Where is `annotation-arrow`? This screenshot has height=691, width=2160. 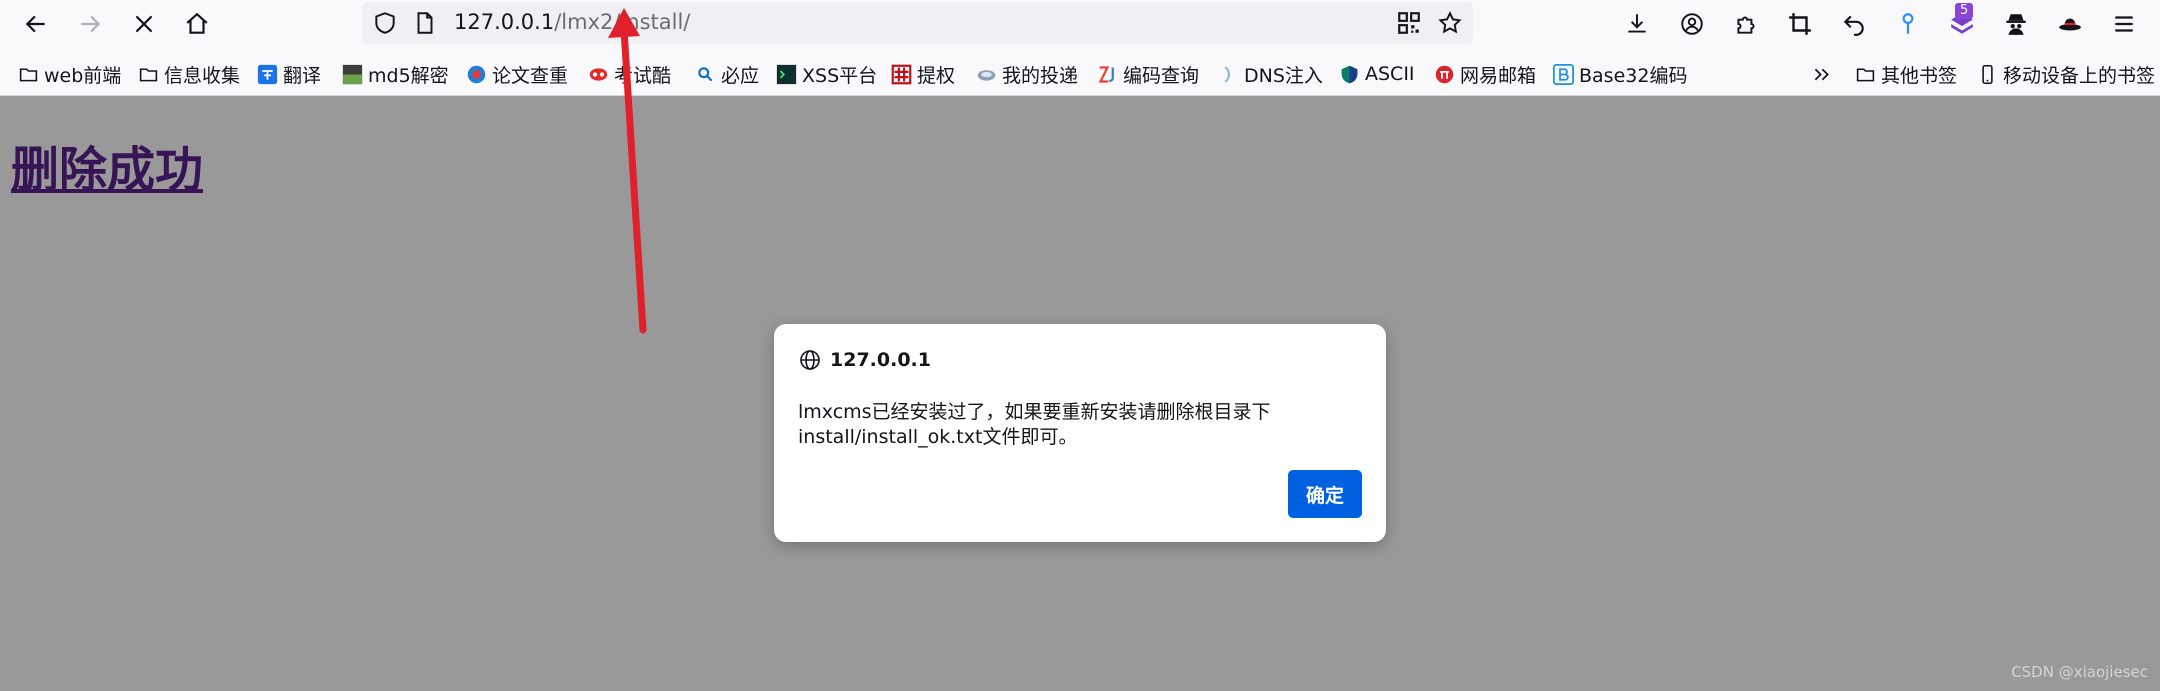 annotation-arrow is located at coordinates (627, 171).